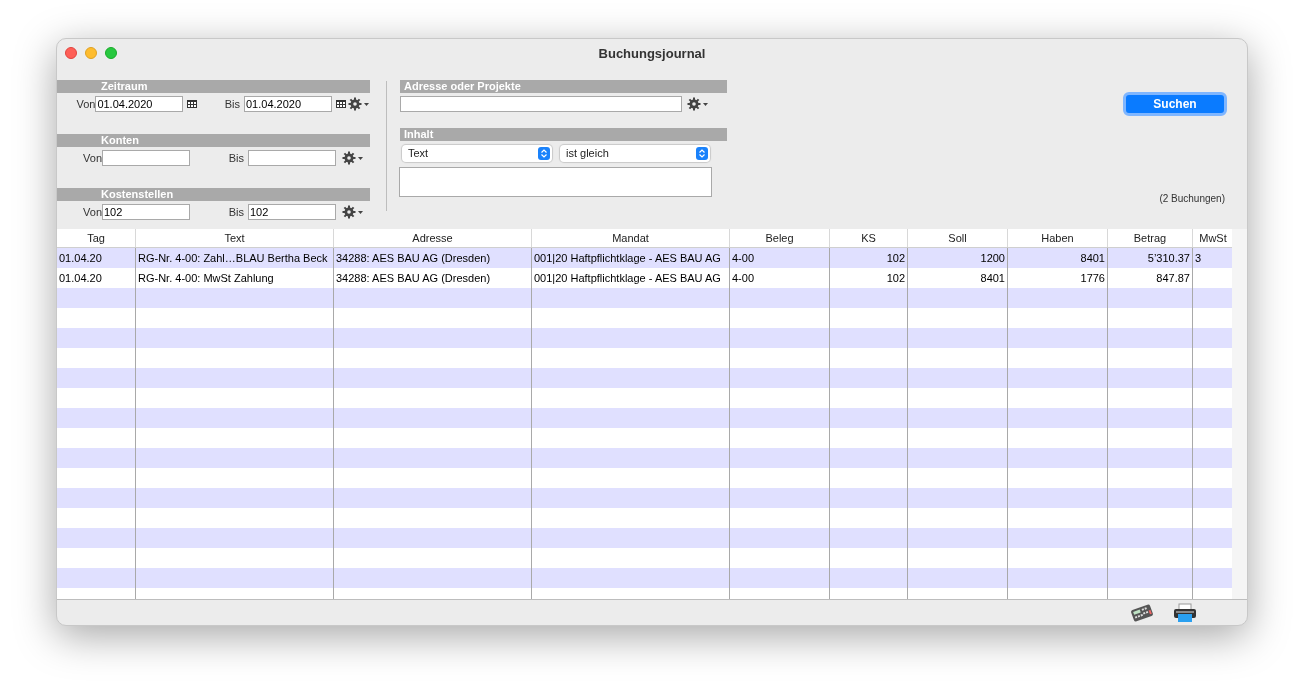  I want to click on section-header: Zeitraum, so click(213, 86).